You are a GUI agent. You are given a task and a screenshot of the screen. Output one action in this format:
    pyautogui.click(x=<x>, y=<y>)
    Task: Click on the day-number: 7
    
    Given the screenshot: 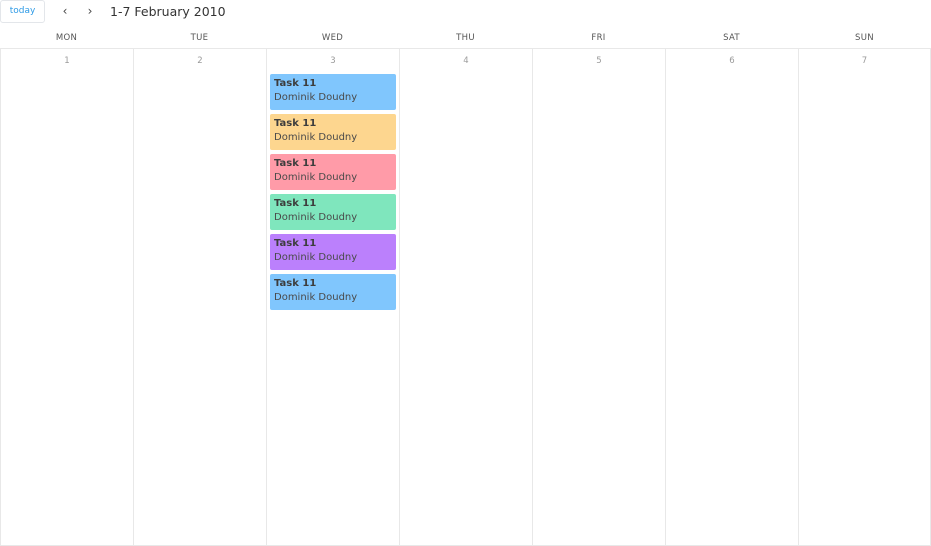 What is the action you would take?
    pyautogui.click(x=864, y=61)
    